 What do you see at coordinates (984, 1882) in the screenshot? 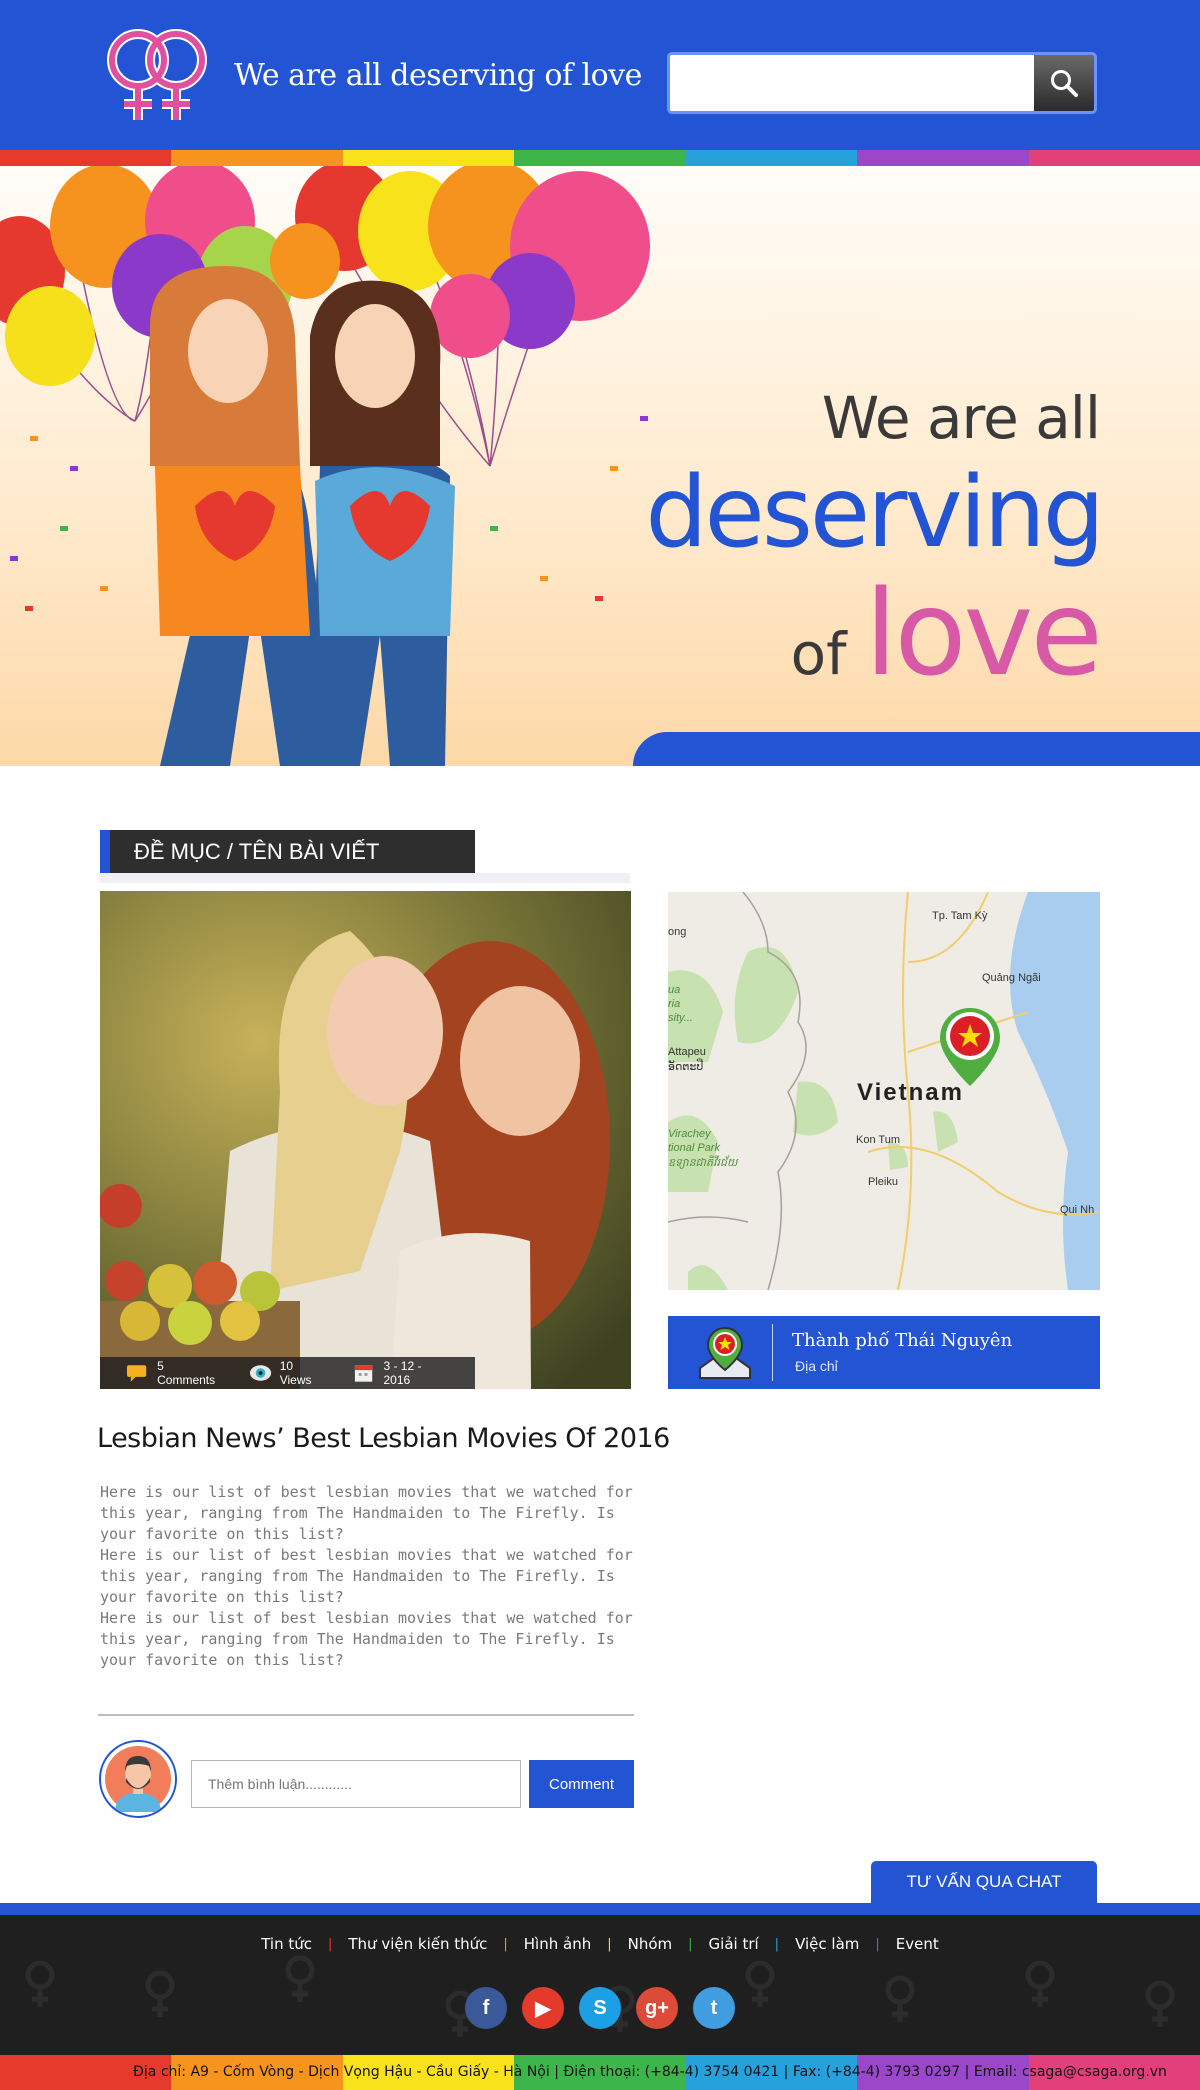
I see `chat-consult-button: TƯ VẤN QUA CHAT` at bounding box center [984, 1882].